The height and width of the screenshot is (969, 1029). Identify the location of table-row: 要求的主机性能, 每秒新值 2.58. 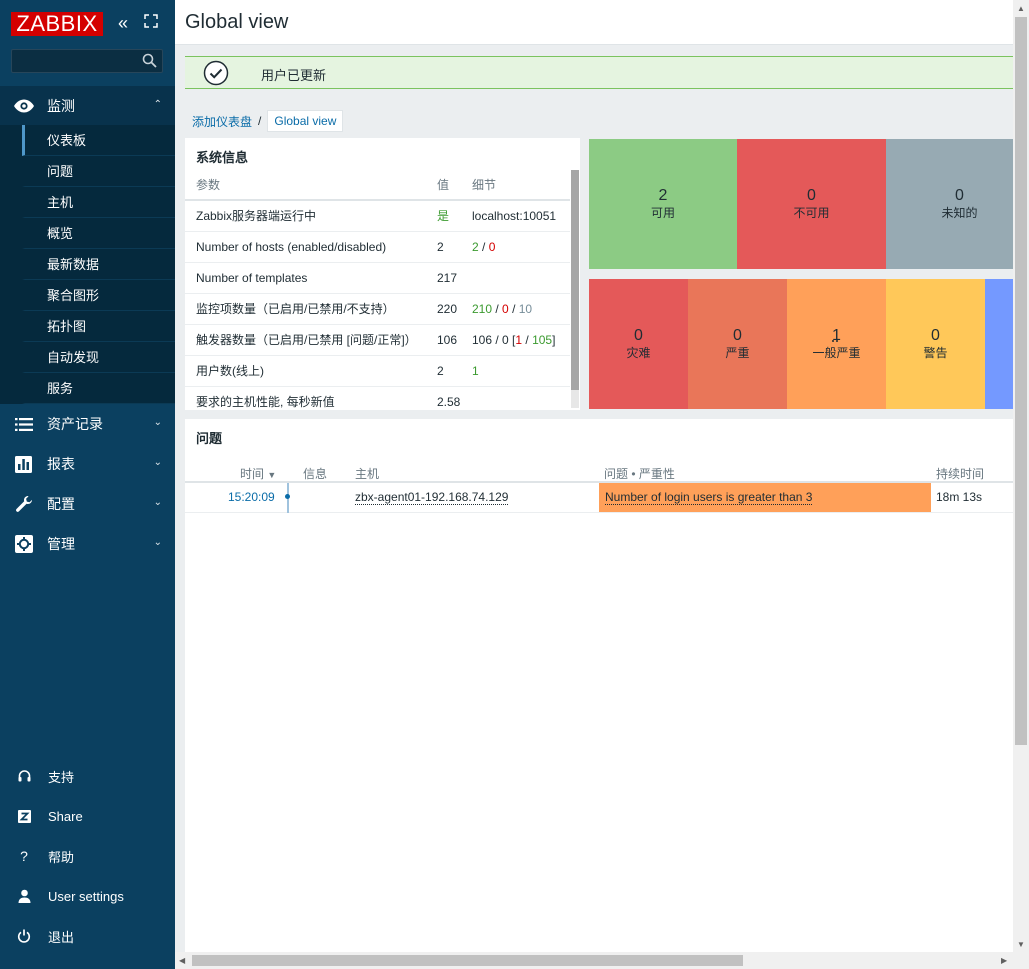
(377, 402).